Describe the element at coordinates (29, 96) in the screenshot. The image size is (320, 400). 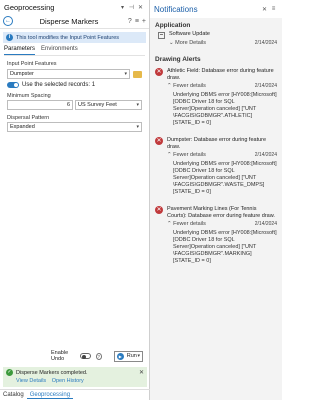
I see `spacing-label: Minimum Spacing` at that location.